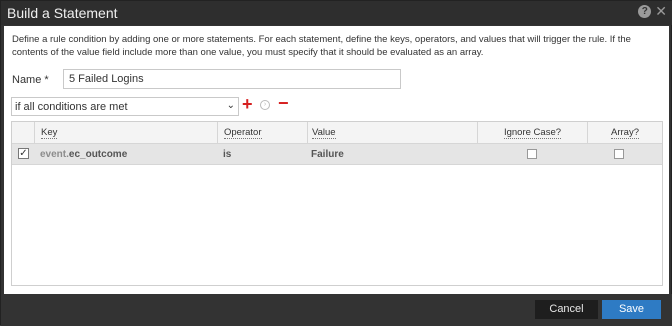 The height and width of the screenshot is (326, 672). I want to click on column-header-key: Key, so click(125, 132).